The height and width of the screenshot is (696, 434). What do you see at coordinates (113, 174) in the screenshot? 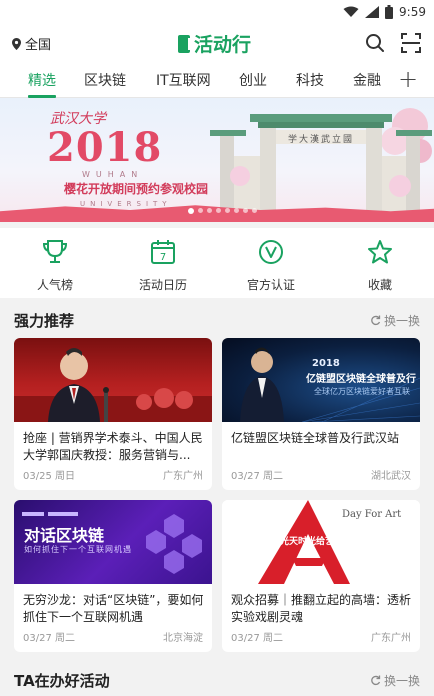
I see `banner-city-en: WUHAN` at bounding box center [113, 174].